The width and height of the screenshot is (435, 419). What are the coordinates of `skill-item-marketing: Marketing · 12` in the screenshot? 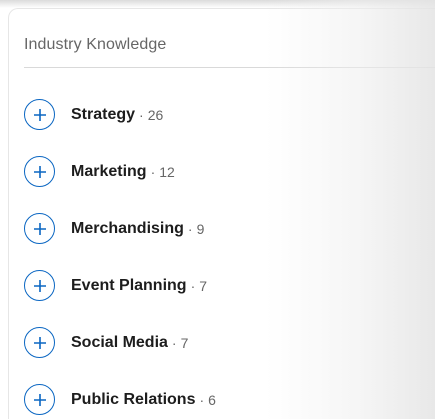 It's located at (120, 171).